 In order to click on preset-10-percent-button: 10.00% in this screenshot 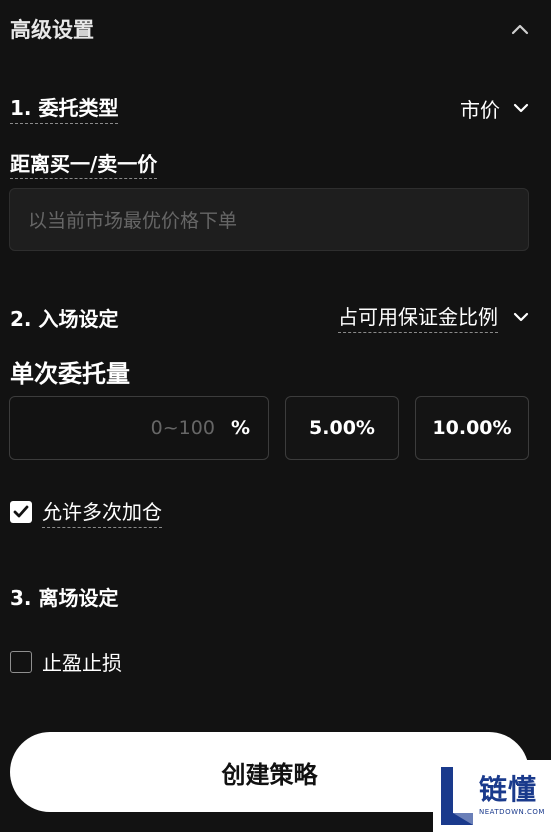, I will do `click(472, 428)`.